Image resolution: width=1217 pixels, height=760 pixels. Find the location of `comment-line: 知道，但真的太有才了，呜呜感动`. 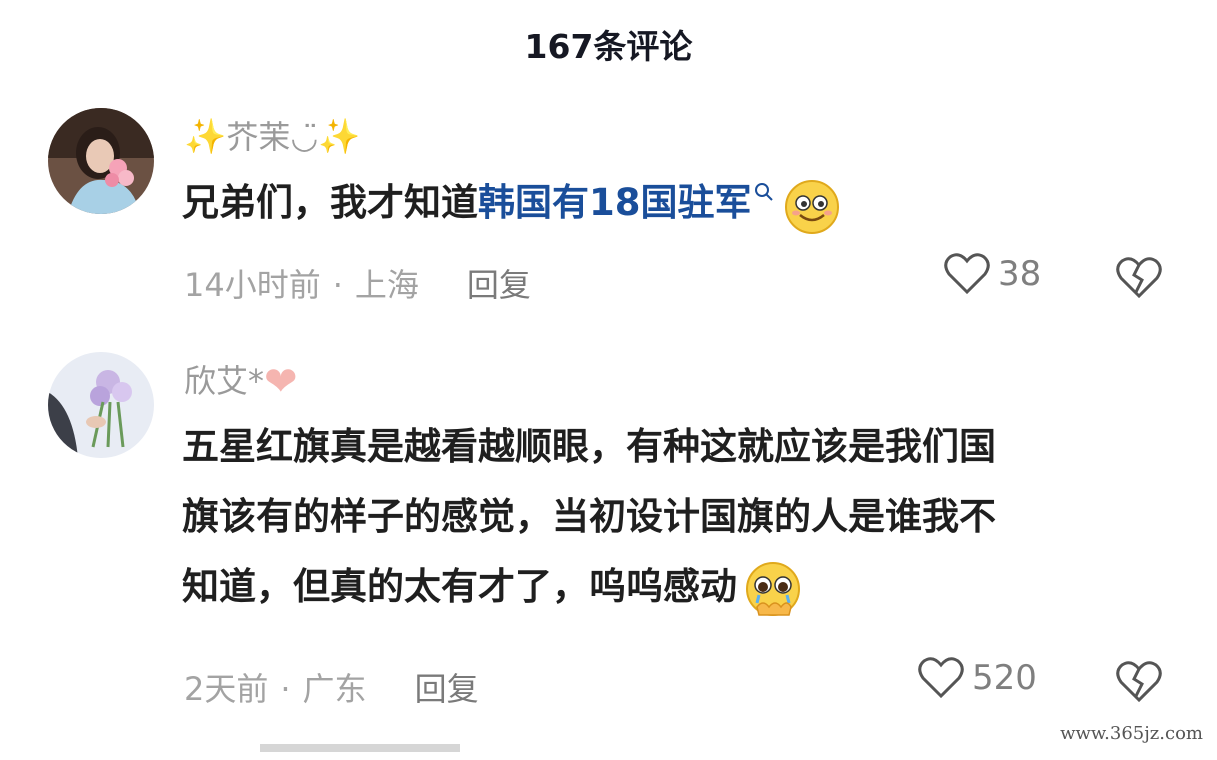

comment-line: 知道，但真的太有才了，呜呜感动 is located at coordinates (589, 587).